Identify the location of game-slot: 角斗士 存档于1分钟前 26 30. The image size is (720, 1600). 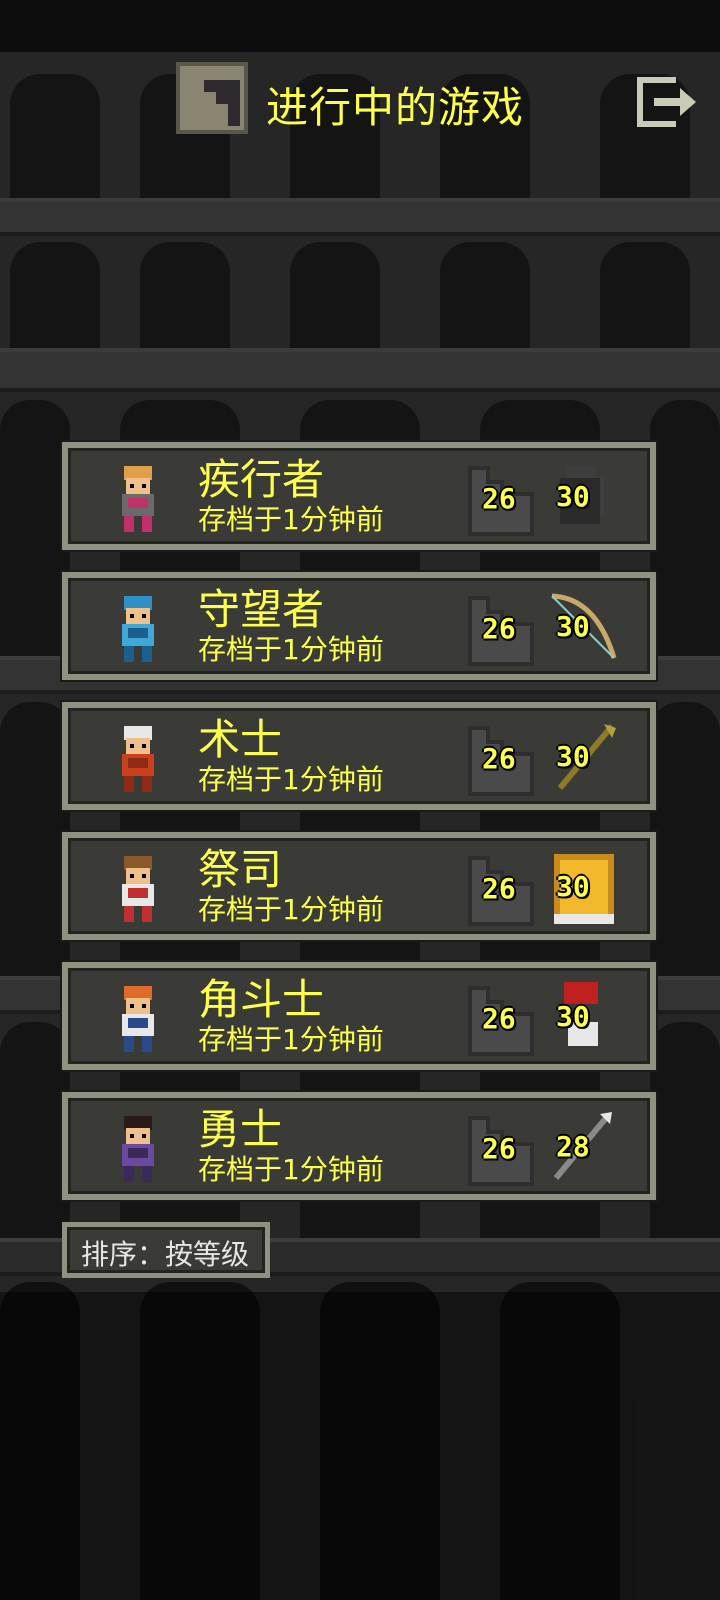
(359, 1016).